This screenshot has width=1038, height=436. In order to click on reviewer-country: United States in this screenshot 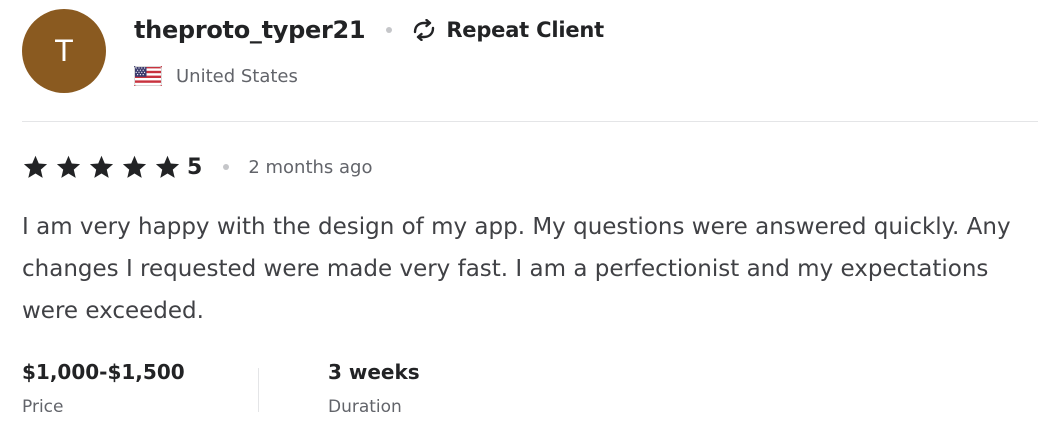, I will do `click(237, 76)`.